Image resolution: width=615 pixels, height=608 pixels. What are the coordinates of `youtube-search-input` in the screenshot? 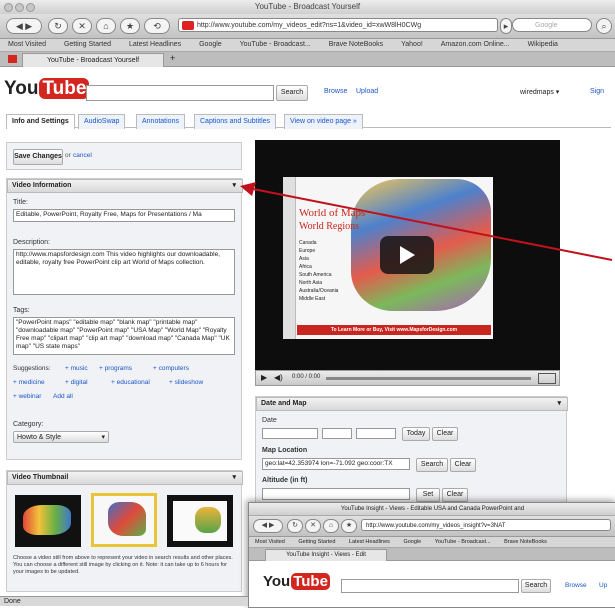 It's located at (430, 586).